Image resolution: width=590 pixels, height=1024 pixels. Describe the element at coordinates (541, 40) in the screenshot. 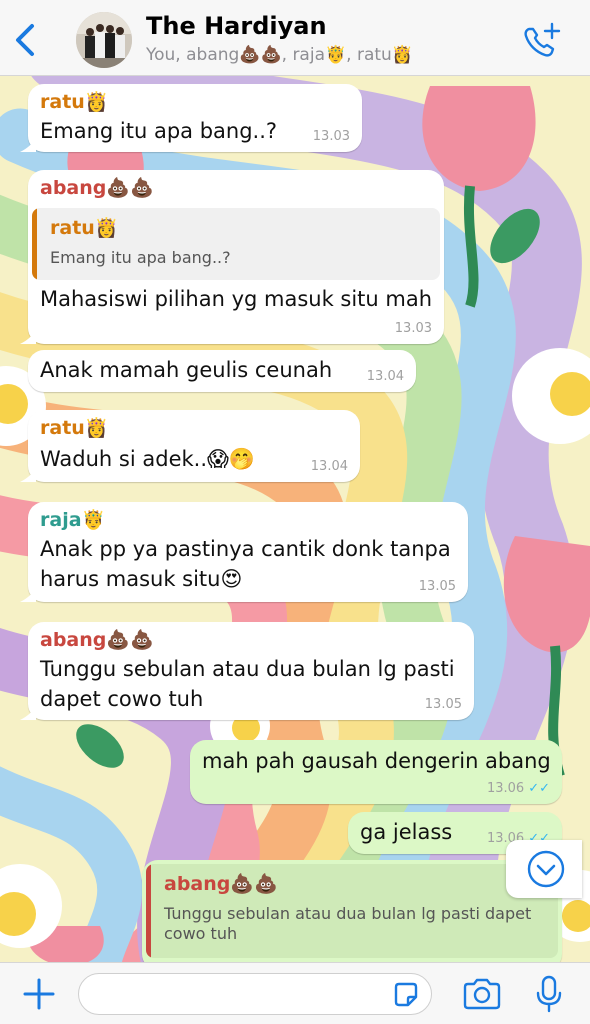

I see `add-call-icon` at that location.